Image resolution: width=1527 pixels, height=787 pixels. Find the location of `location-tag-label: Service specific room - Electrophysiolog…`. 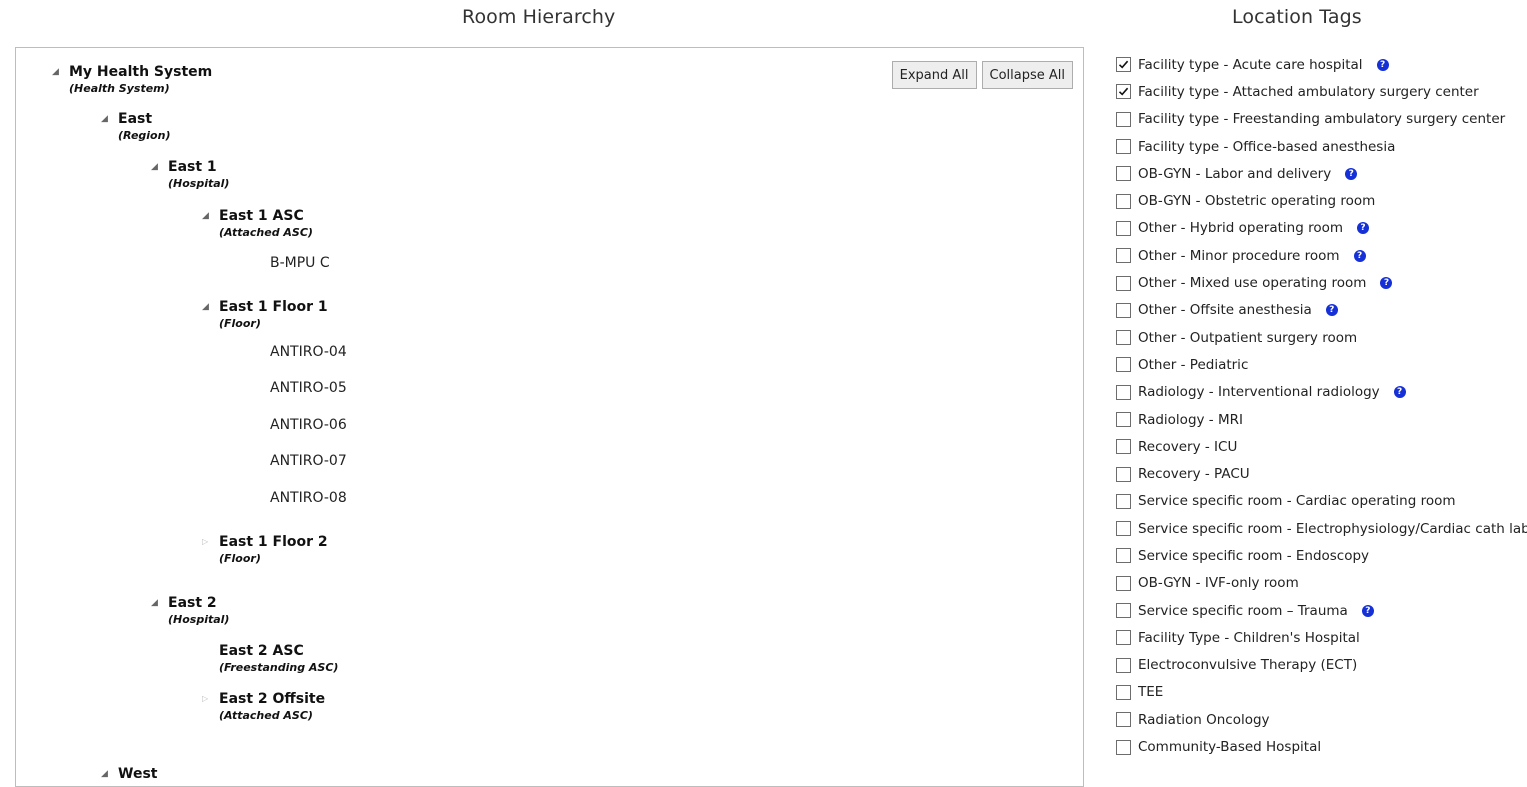

location-tag-label: Service specific room - Electrophysiolog… is located at coordinates (1332, 529).